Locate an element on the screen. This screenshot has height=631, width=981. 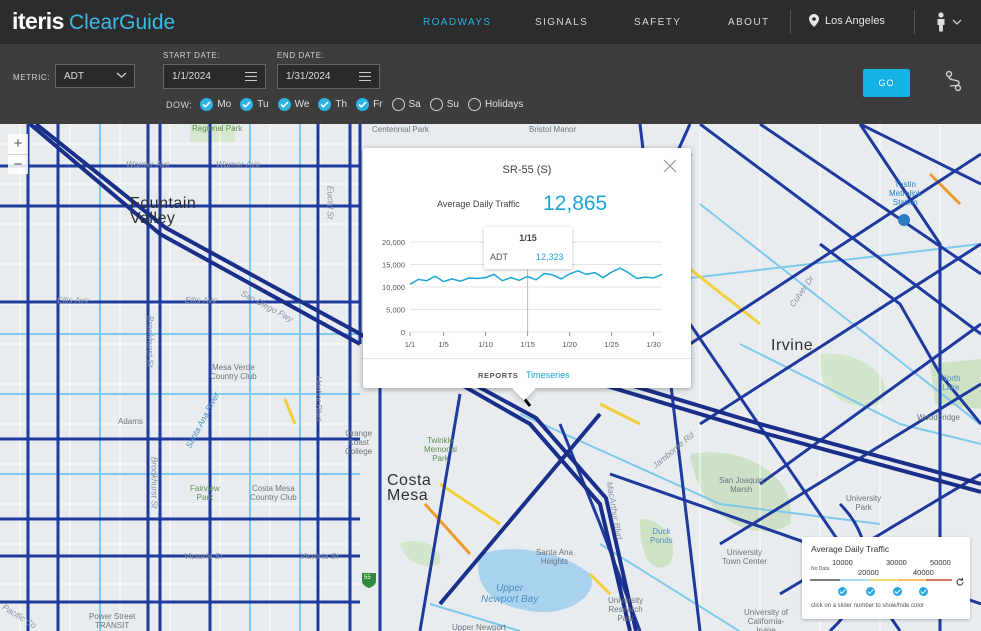
dow-thursday: Th is located at coordinates (332, 104).